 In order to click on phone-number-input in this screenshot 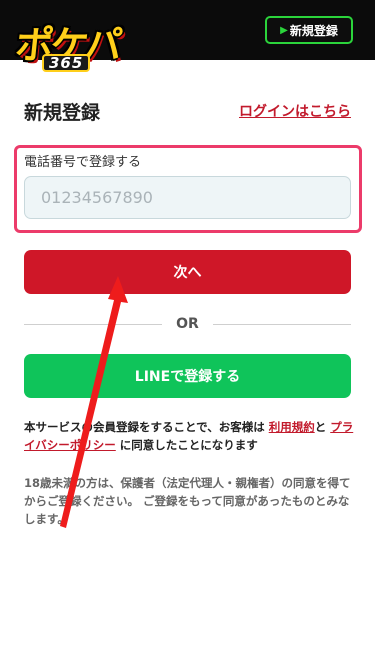, I will do `click(187, 197)`.